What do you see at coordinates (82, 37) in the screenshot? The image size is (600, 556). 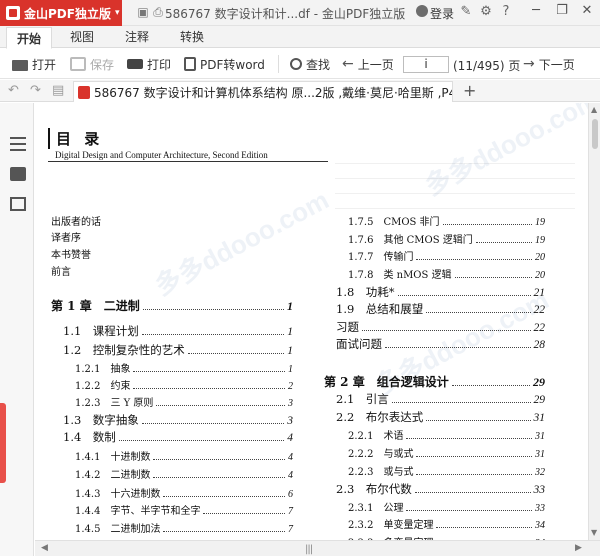 I see `tab-view: 视图` at bounding box center [82, 37].